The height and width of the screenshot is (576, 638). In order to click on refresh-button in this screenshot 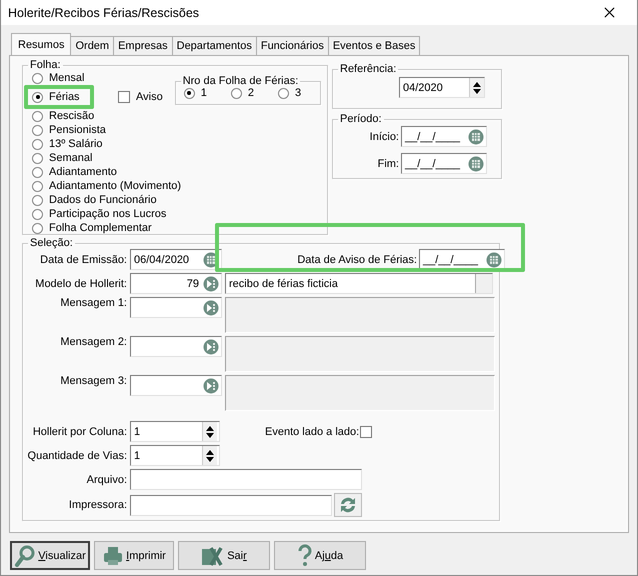, I will do `click(348, 505)`.